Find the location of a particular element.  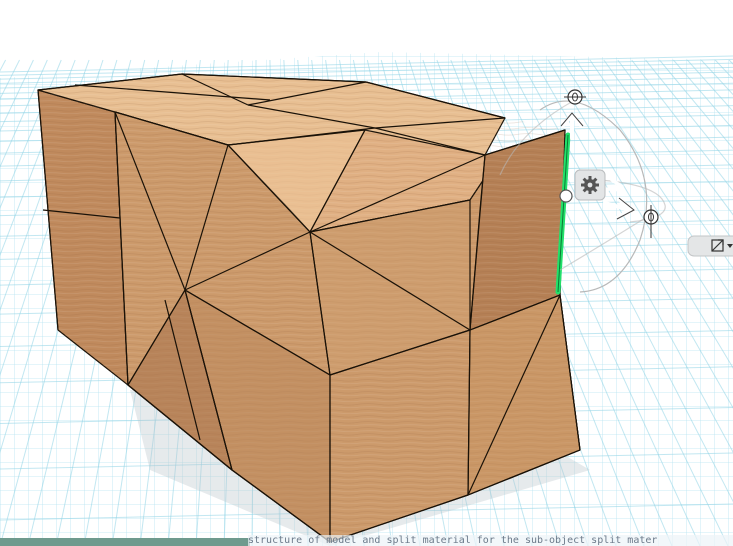

bottom-strip is located at coordinates (125, 542).